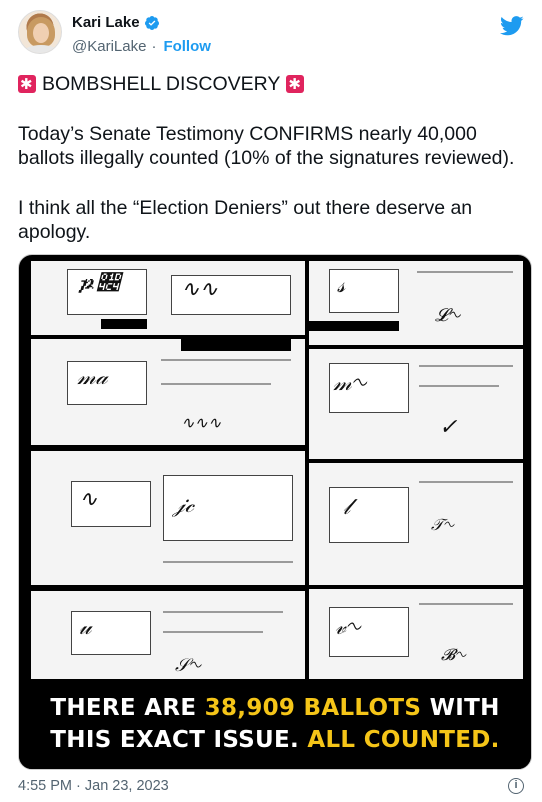  What do you see at coordinates (313, 708) in the screenshot?
I see `caption-highlight: 38,909 BALLOTS` at bounding box center [313, 708].